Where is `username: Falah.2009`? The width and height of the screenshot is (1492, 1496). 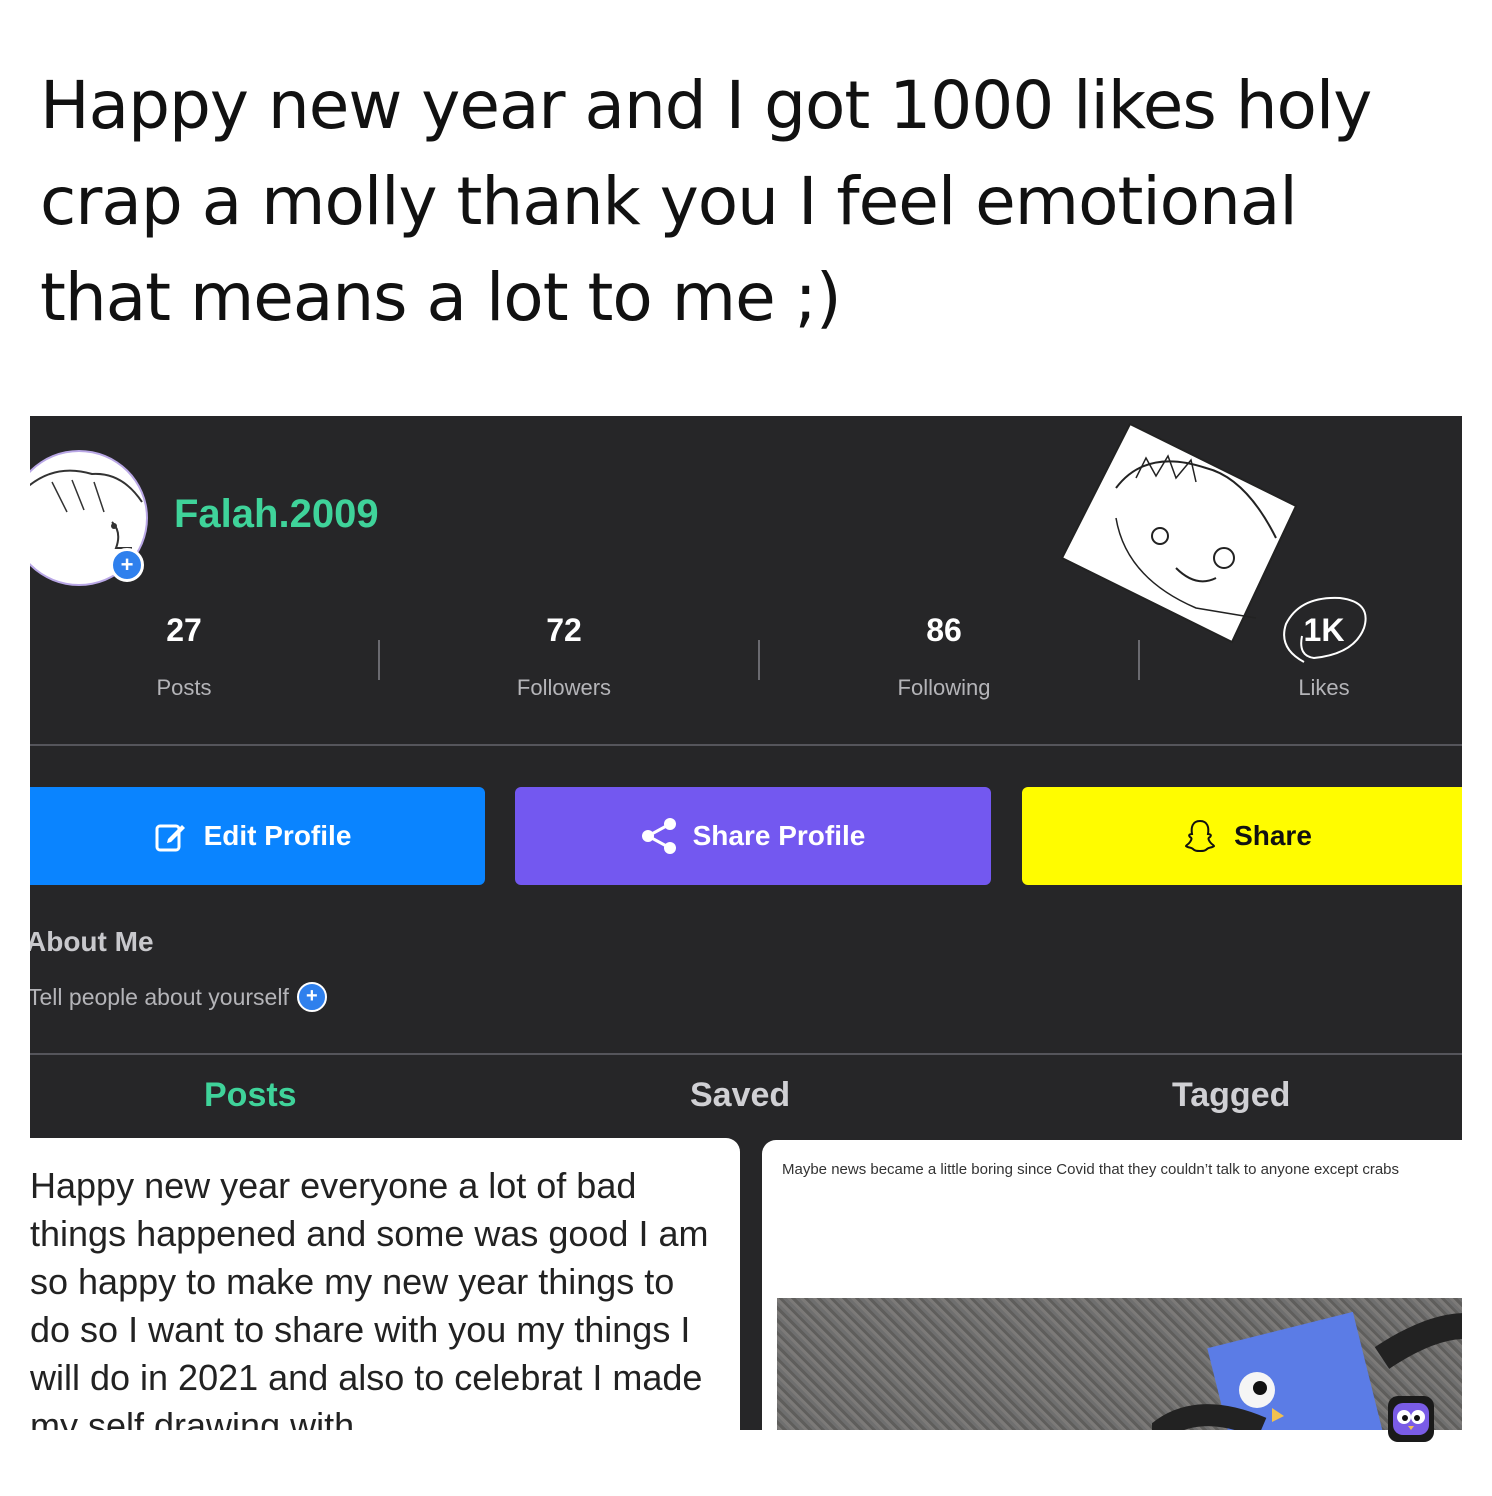 username: Falah.2009 is located at coordinates (276, 514).